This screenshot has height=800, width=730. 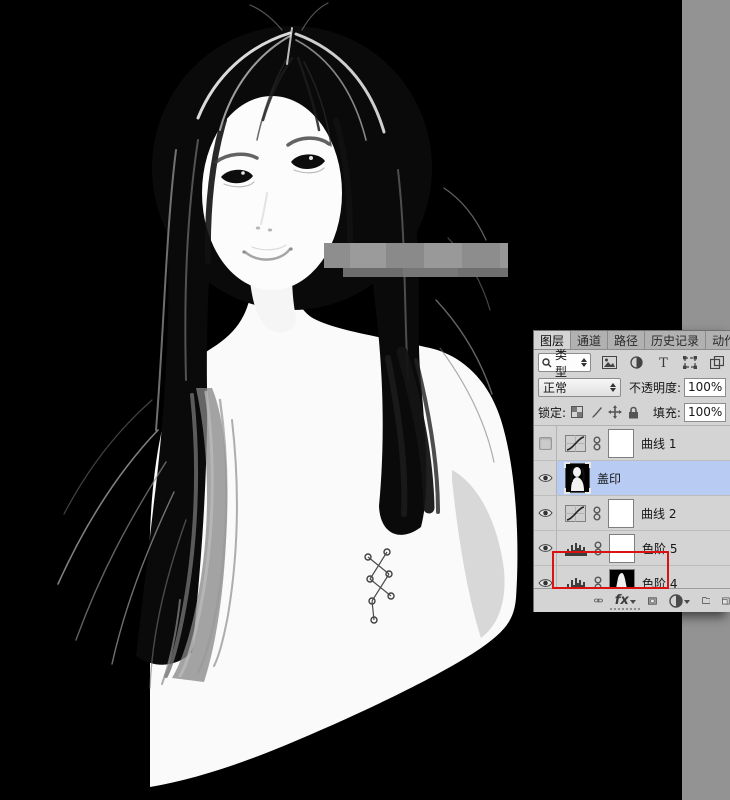 I want to click on tab-history: 历史记录, so click(x=676, y=340).